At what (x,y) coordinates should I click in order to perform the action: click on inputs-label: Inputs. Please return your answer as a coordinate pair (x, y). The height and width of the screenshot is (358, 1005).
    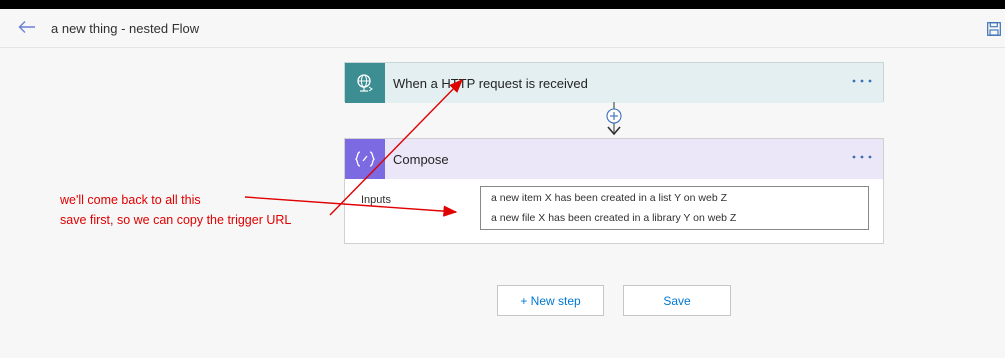
    Looking at the image, I should click on (376, 200).